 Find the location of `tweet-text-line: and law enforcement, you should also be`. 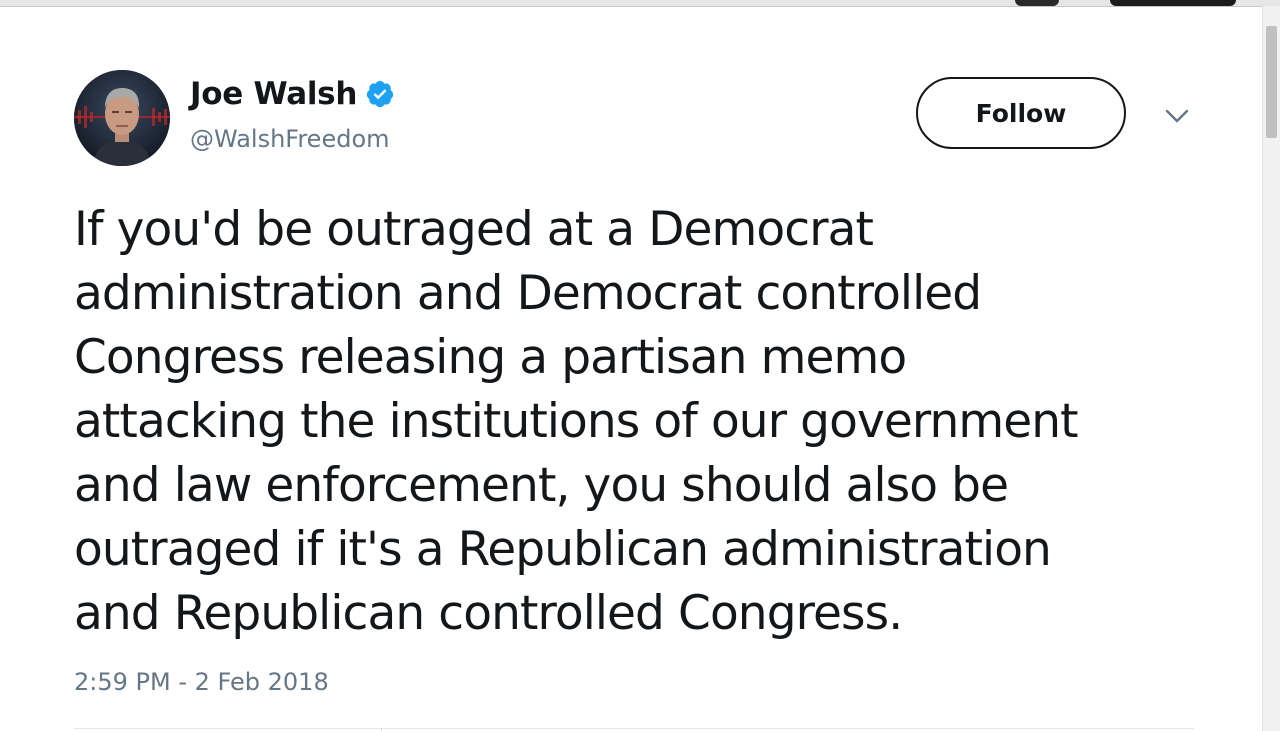

tweet-text-line: and law enforcement, you should also be is located at coordinates (541, 485).